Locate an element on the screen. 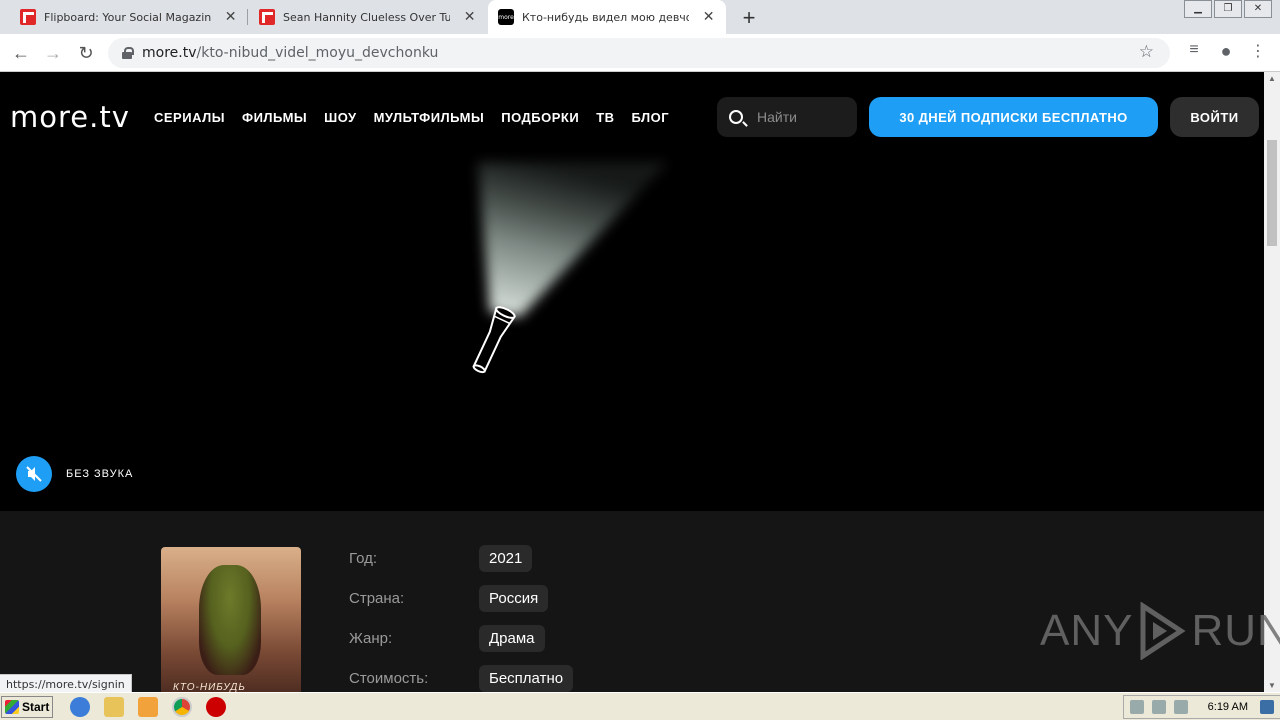 Image resolution: width=1280 pixels, height=720 pixels. mute-button is located at coordinates (34, 474).